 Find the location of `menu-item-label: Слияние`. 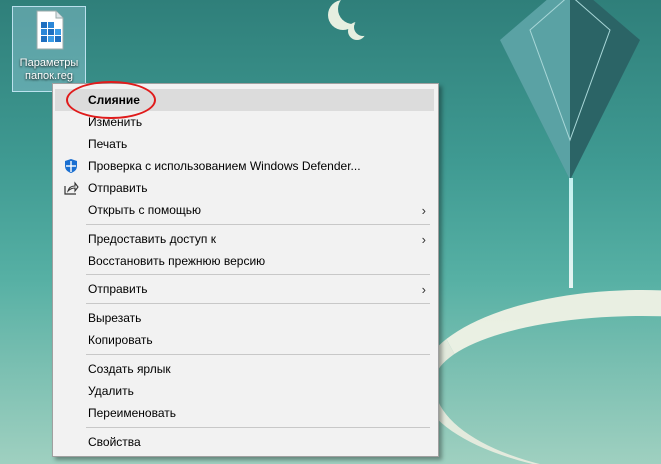

menu-item-label: Слияние is located at coordinates (114, 100).